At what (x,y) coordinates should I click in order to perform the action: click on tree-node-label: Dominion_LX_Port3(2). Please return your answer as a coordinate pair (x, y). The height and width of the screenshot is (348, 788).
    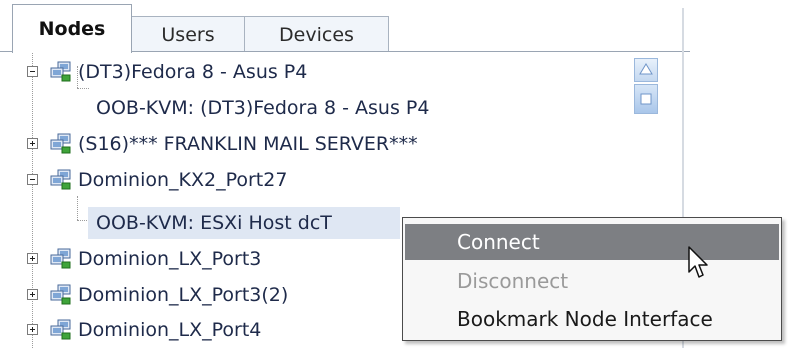
    Looking at the image, I should click on (183, 295).